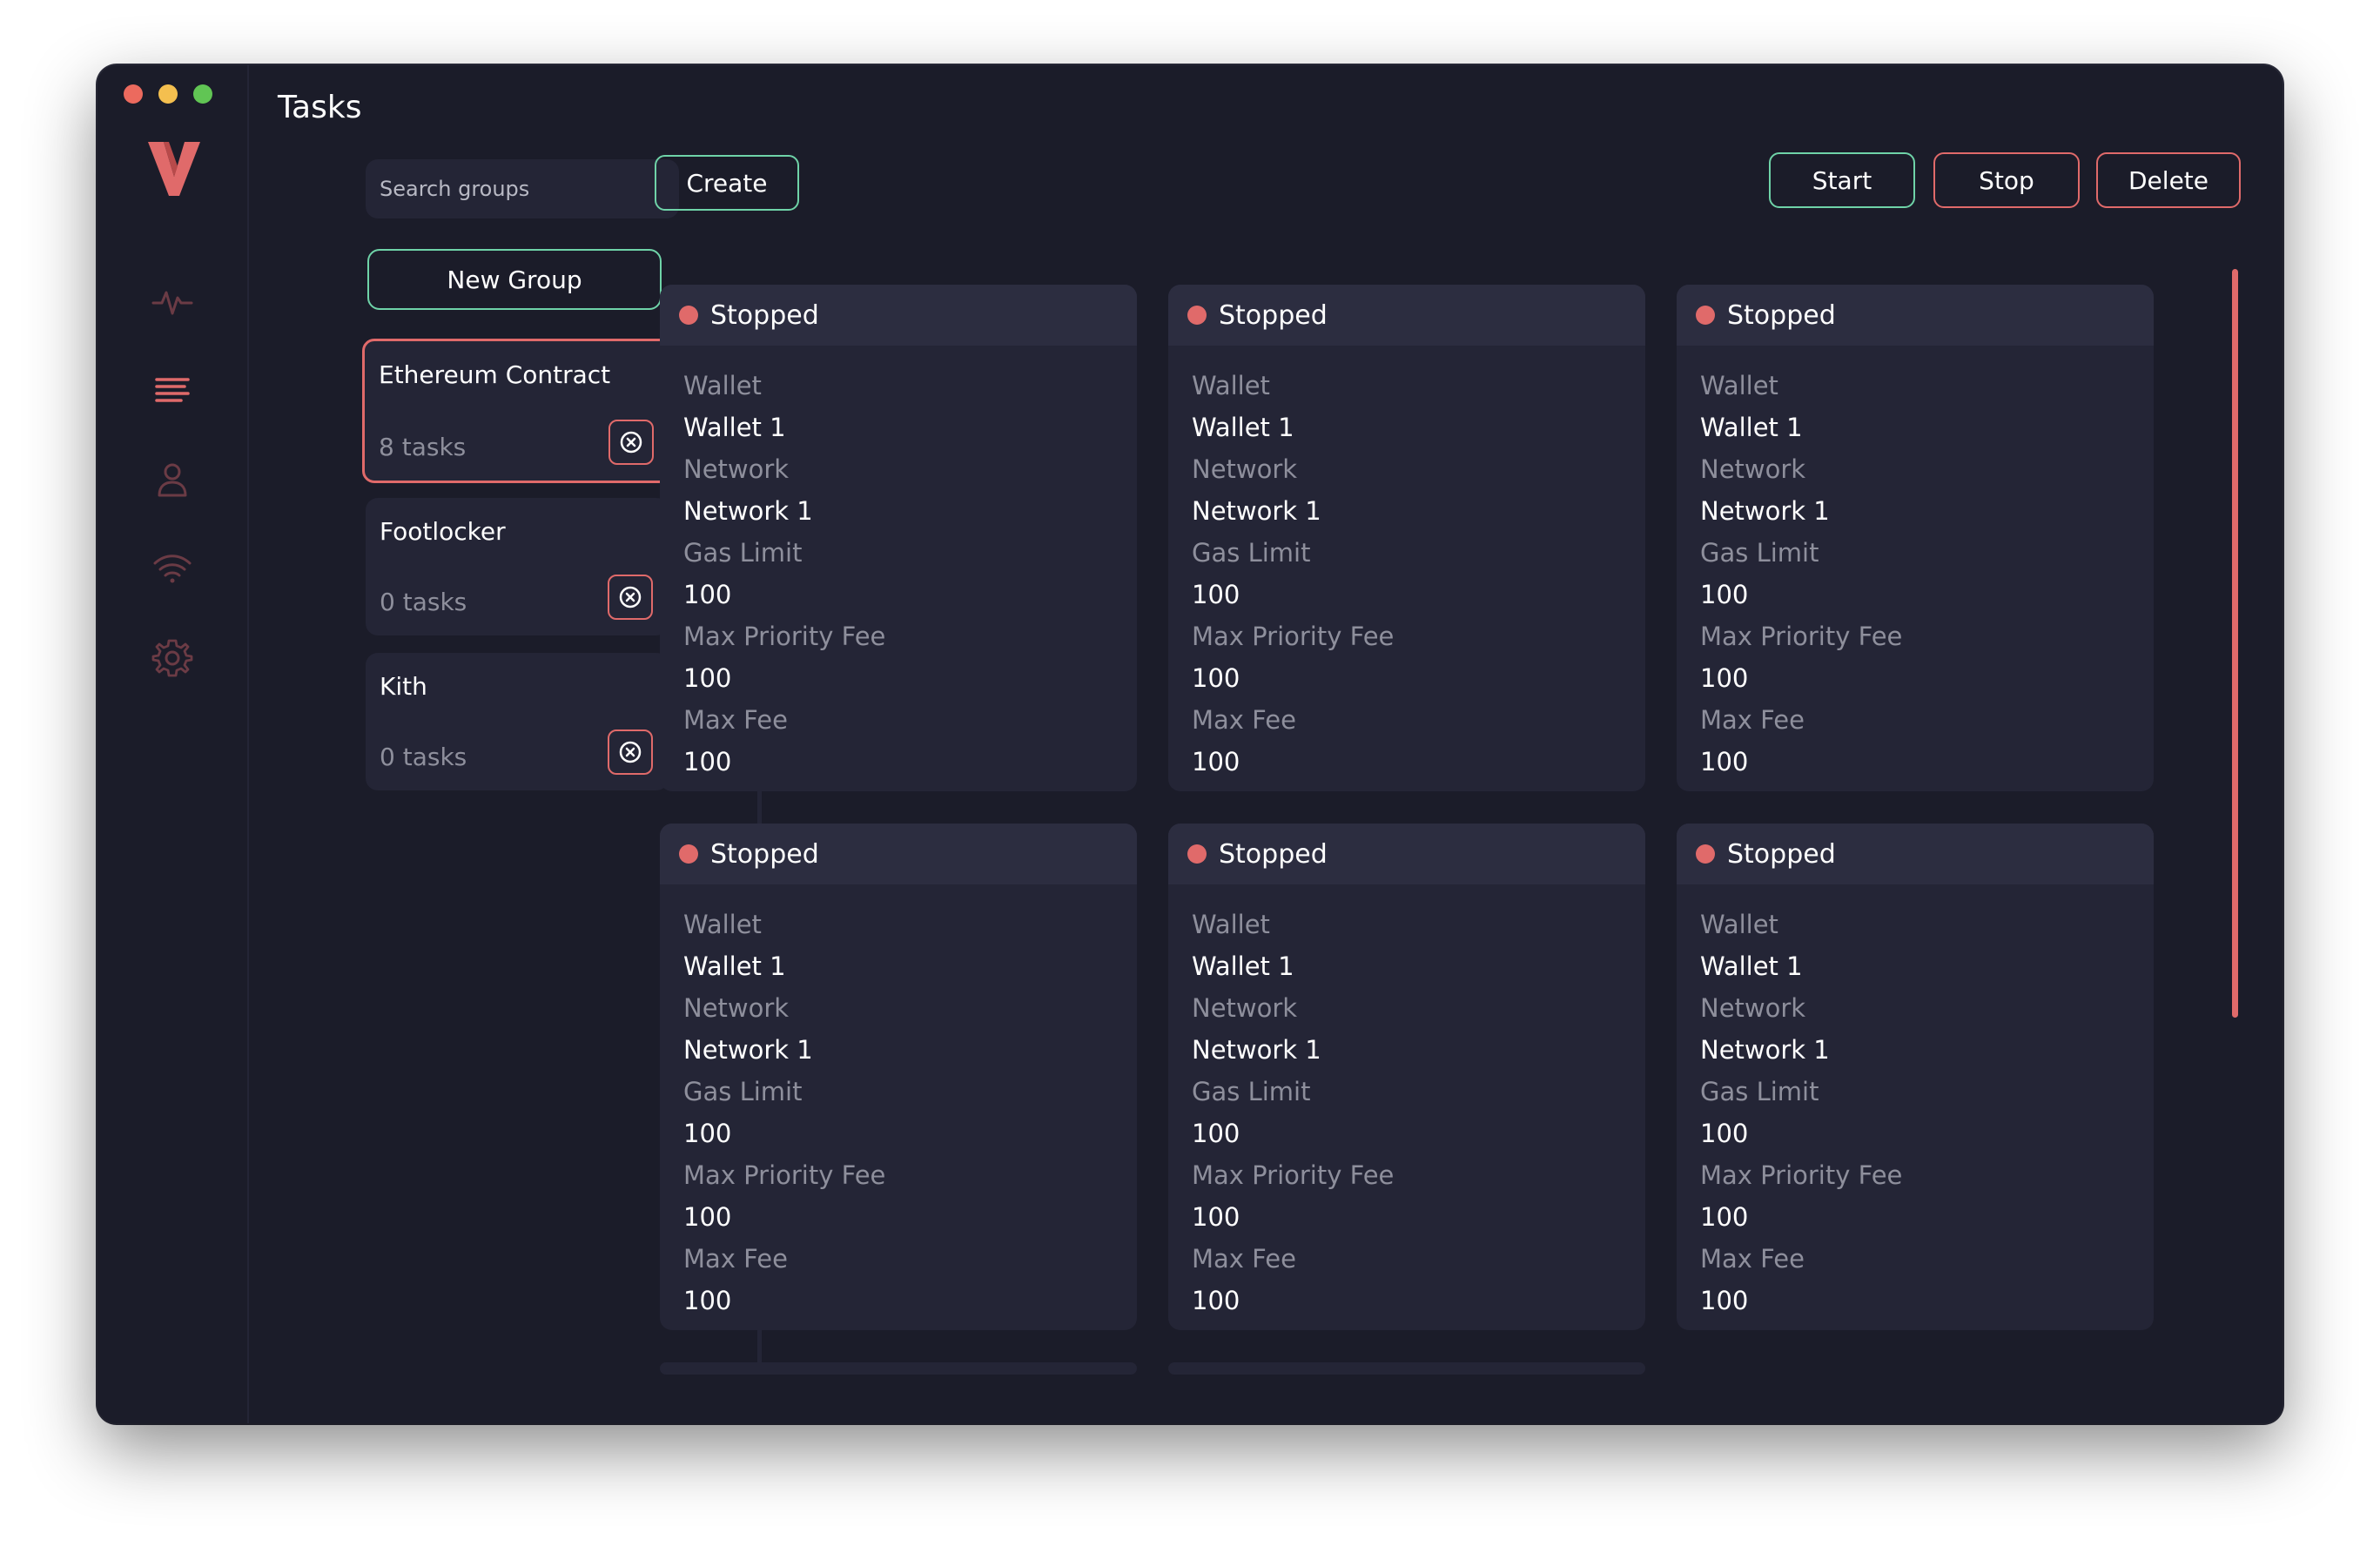 This screenshot has width=2380, height=1553. What do you see at coordinates (517, 411) in the screenshot?
I see `group-card-ethereum-contract: Ethereum Contract 8 tasks` at bounding box center [517, 411].